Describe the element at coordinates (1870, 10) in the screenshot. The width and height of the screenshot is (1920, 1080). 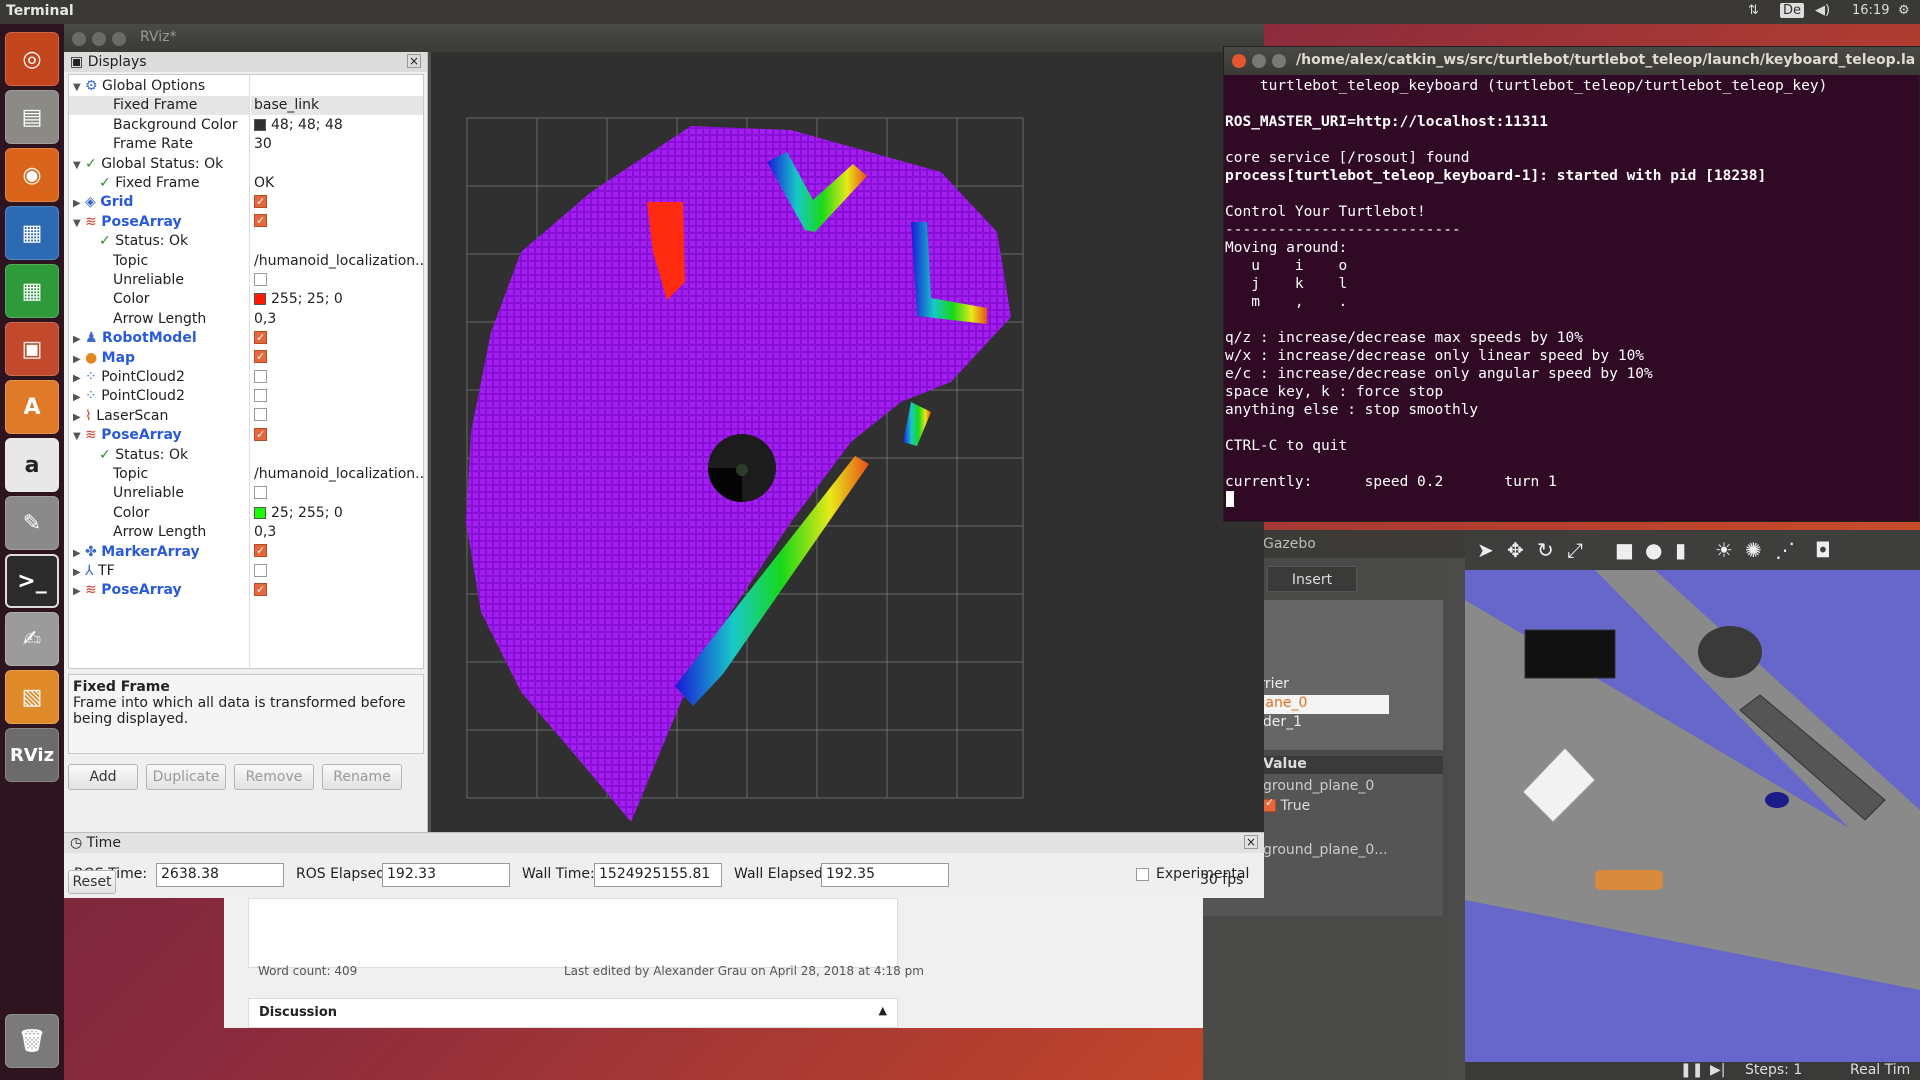
I see `clock: 16:19` at that location.